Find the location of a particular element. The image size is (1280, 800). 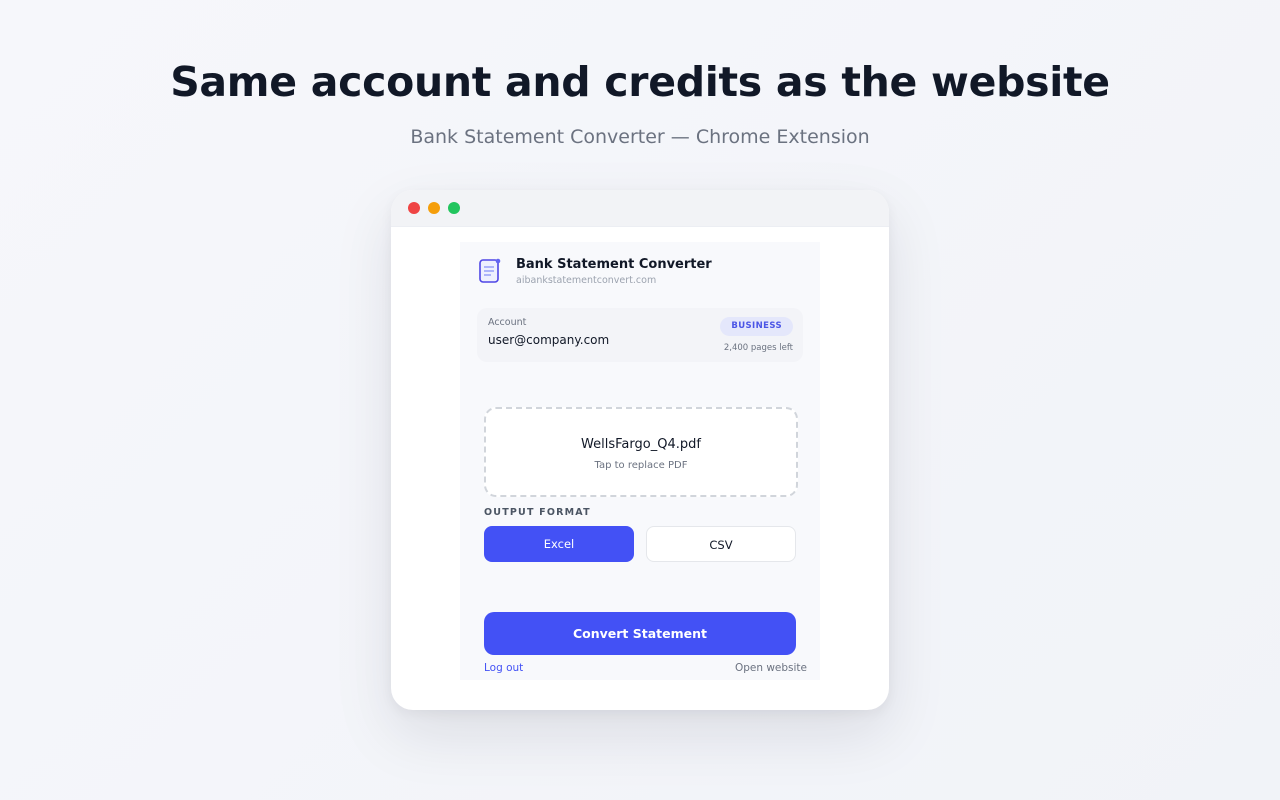

maximize-window-dot is located at coordinates (454, 208).